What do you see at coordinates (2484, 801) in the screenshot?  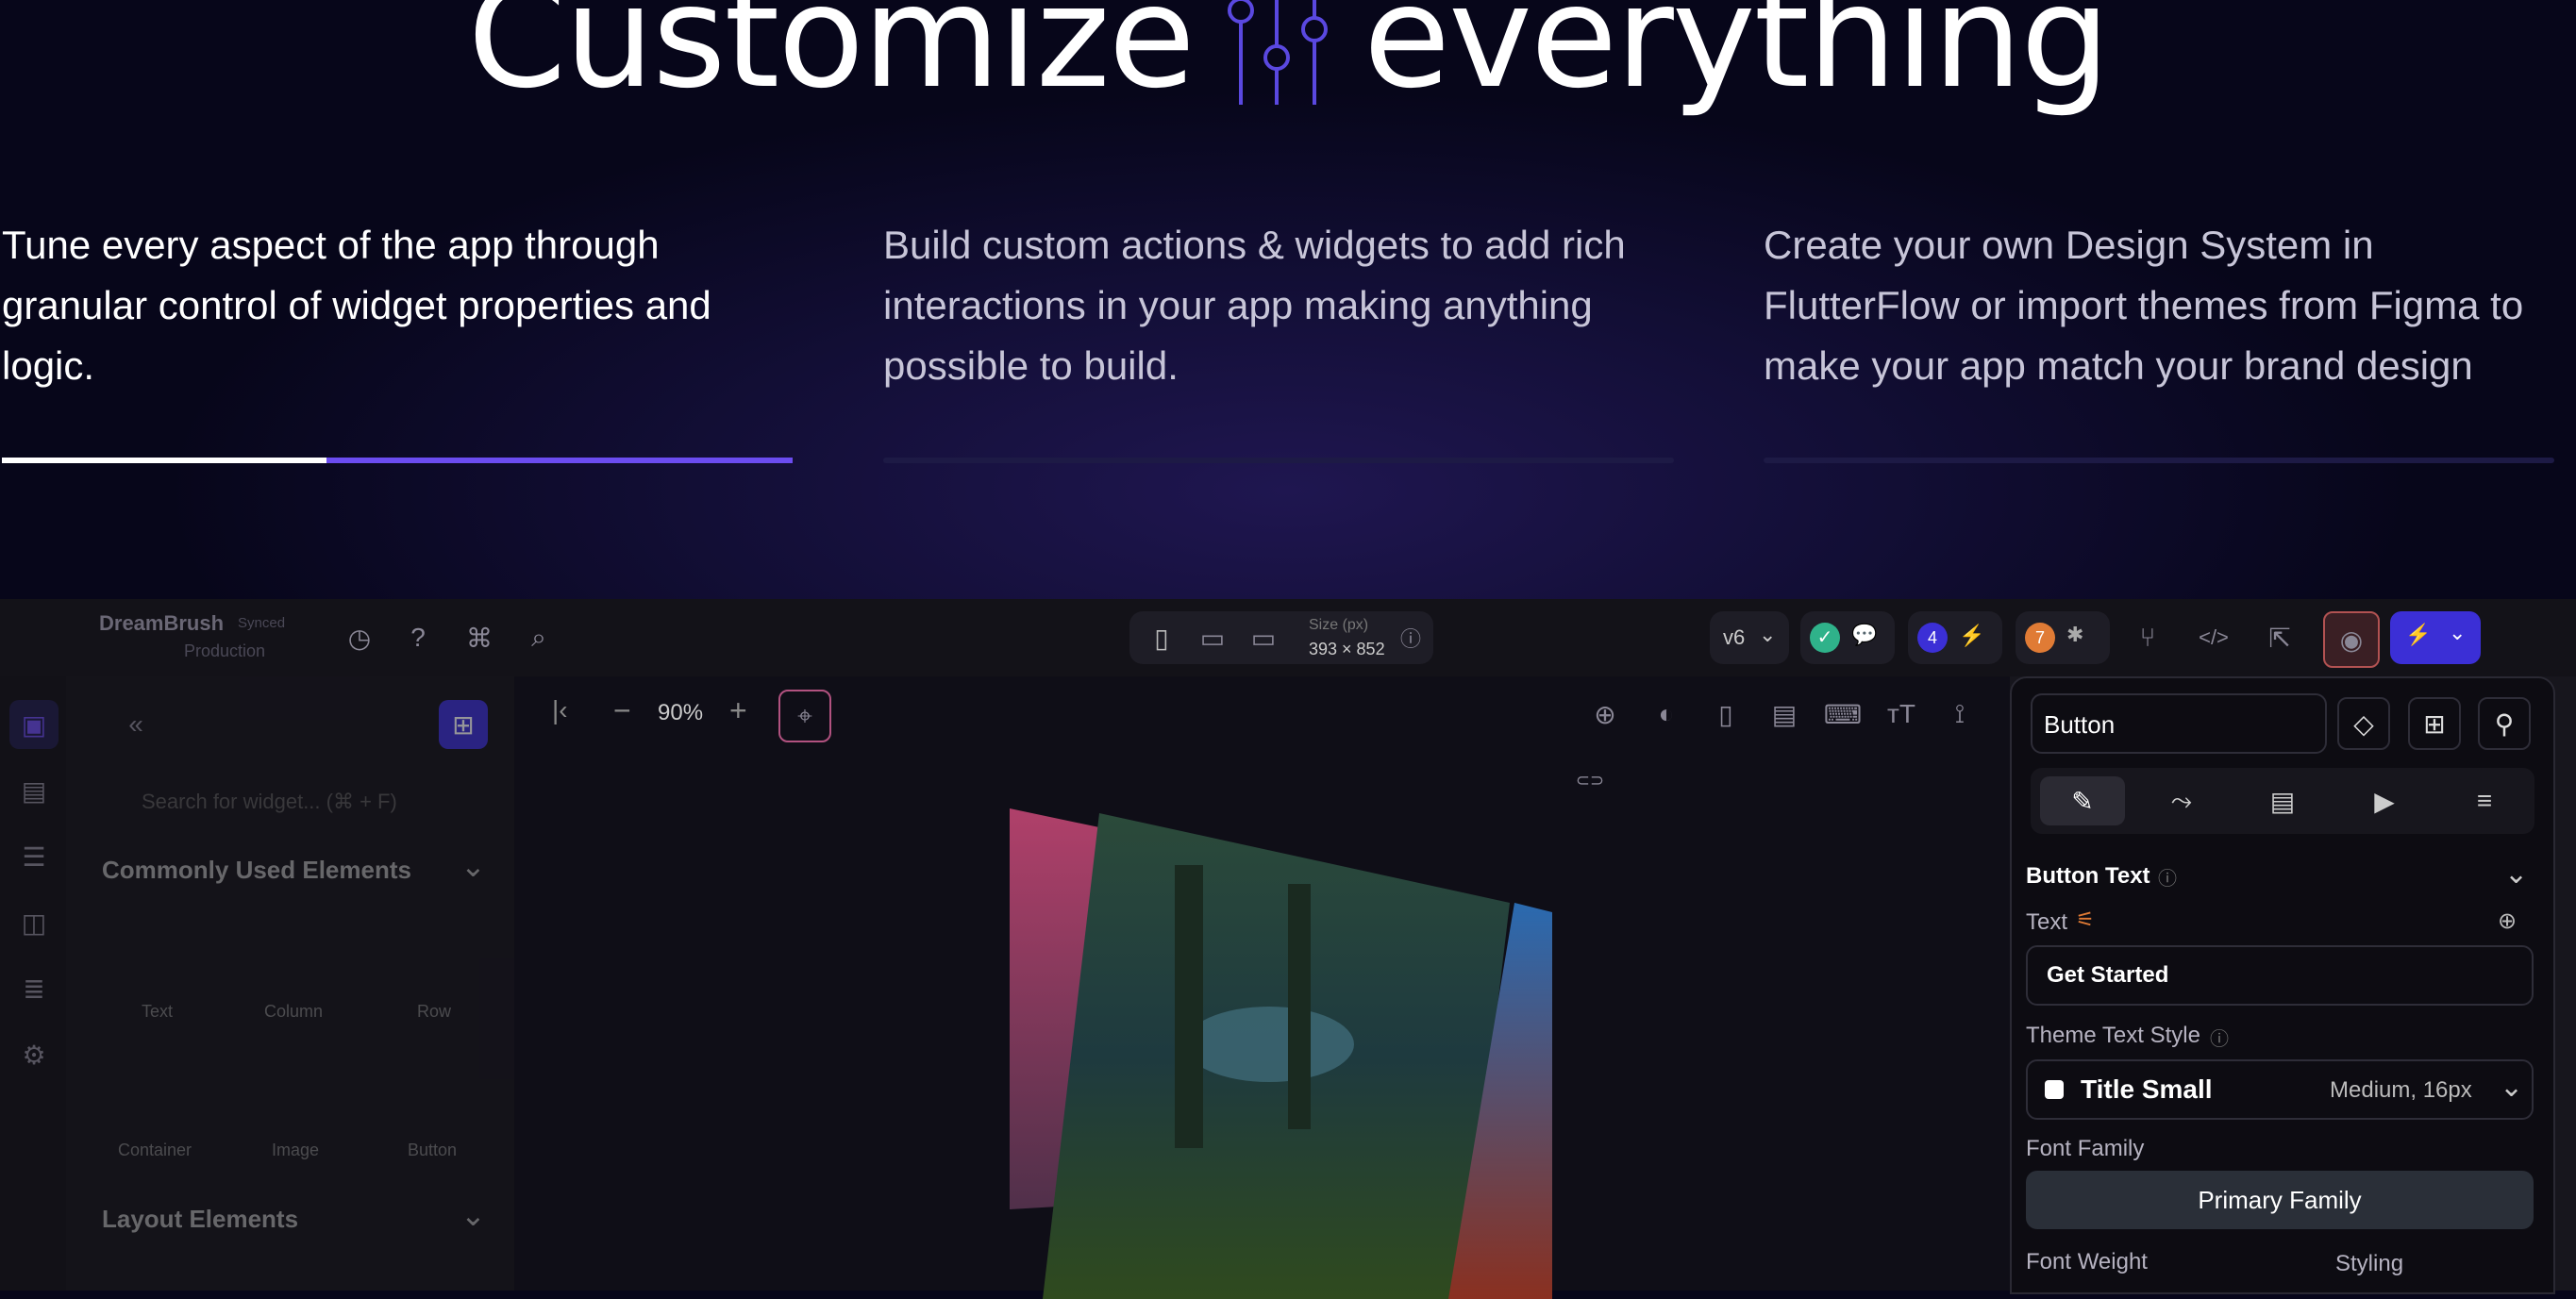 I see `tab-docs-icon: ≡` at bounding box center [2484, 801].